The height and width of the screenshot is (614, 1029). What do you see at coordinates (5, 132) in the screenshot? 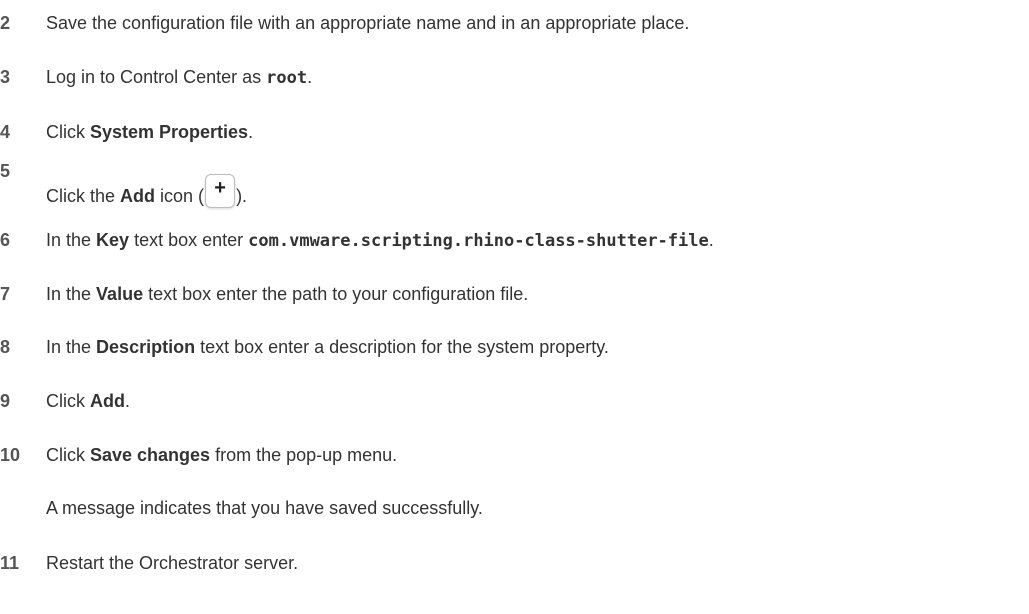
I see `step-number: 4` at bounding box center [5, 132].